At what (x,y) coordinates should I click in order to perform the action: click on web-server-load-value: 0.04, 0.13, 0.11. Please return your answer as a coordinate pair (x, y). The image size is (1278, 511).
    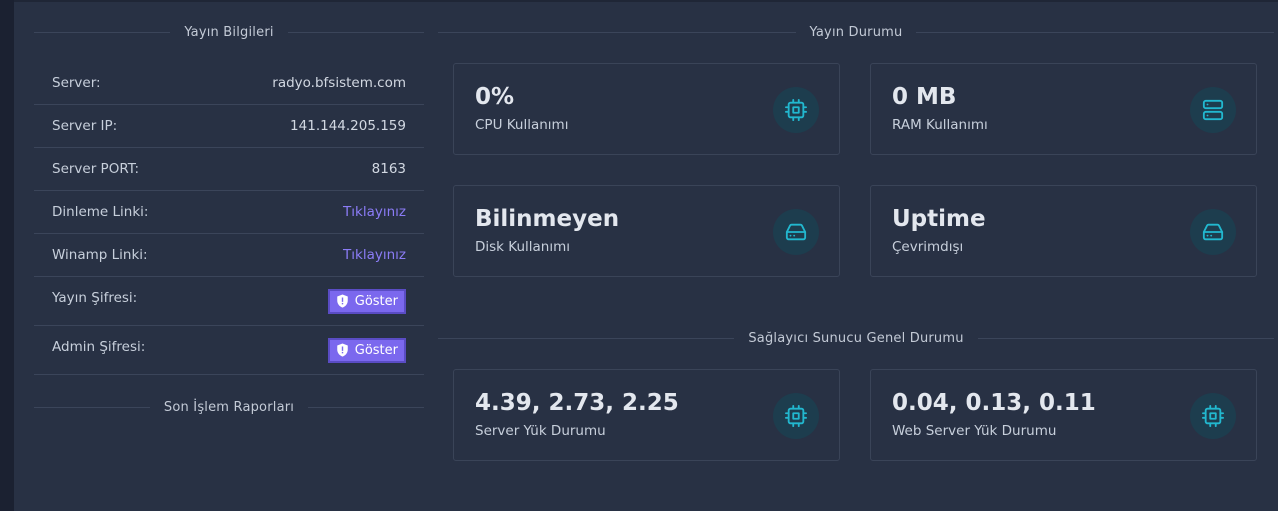
    Looking at the image, I should click on (994, 403).